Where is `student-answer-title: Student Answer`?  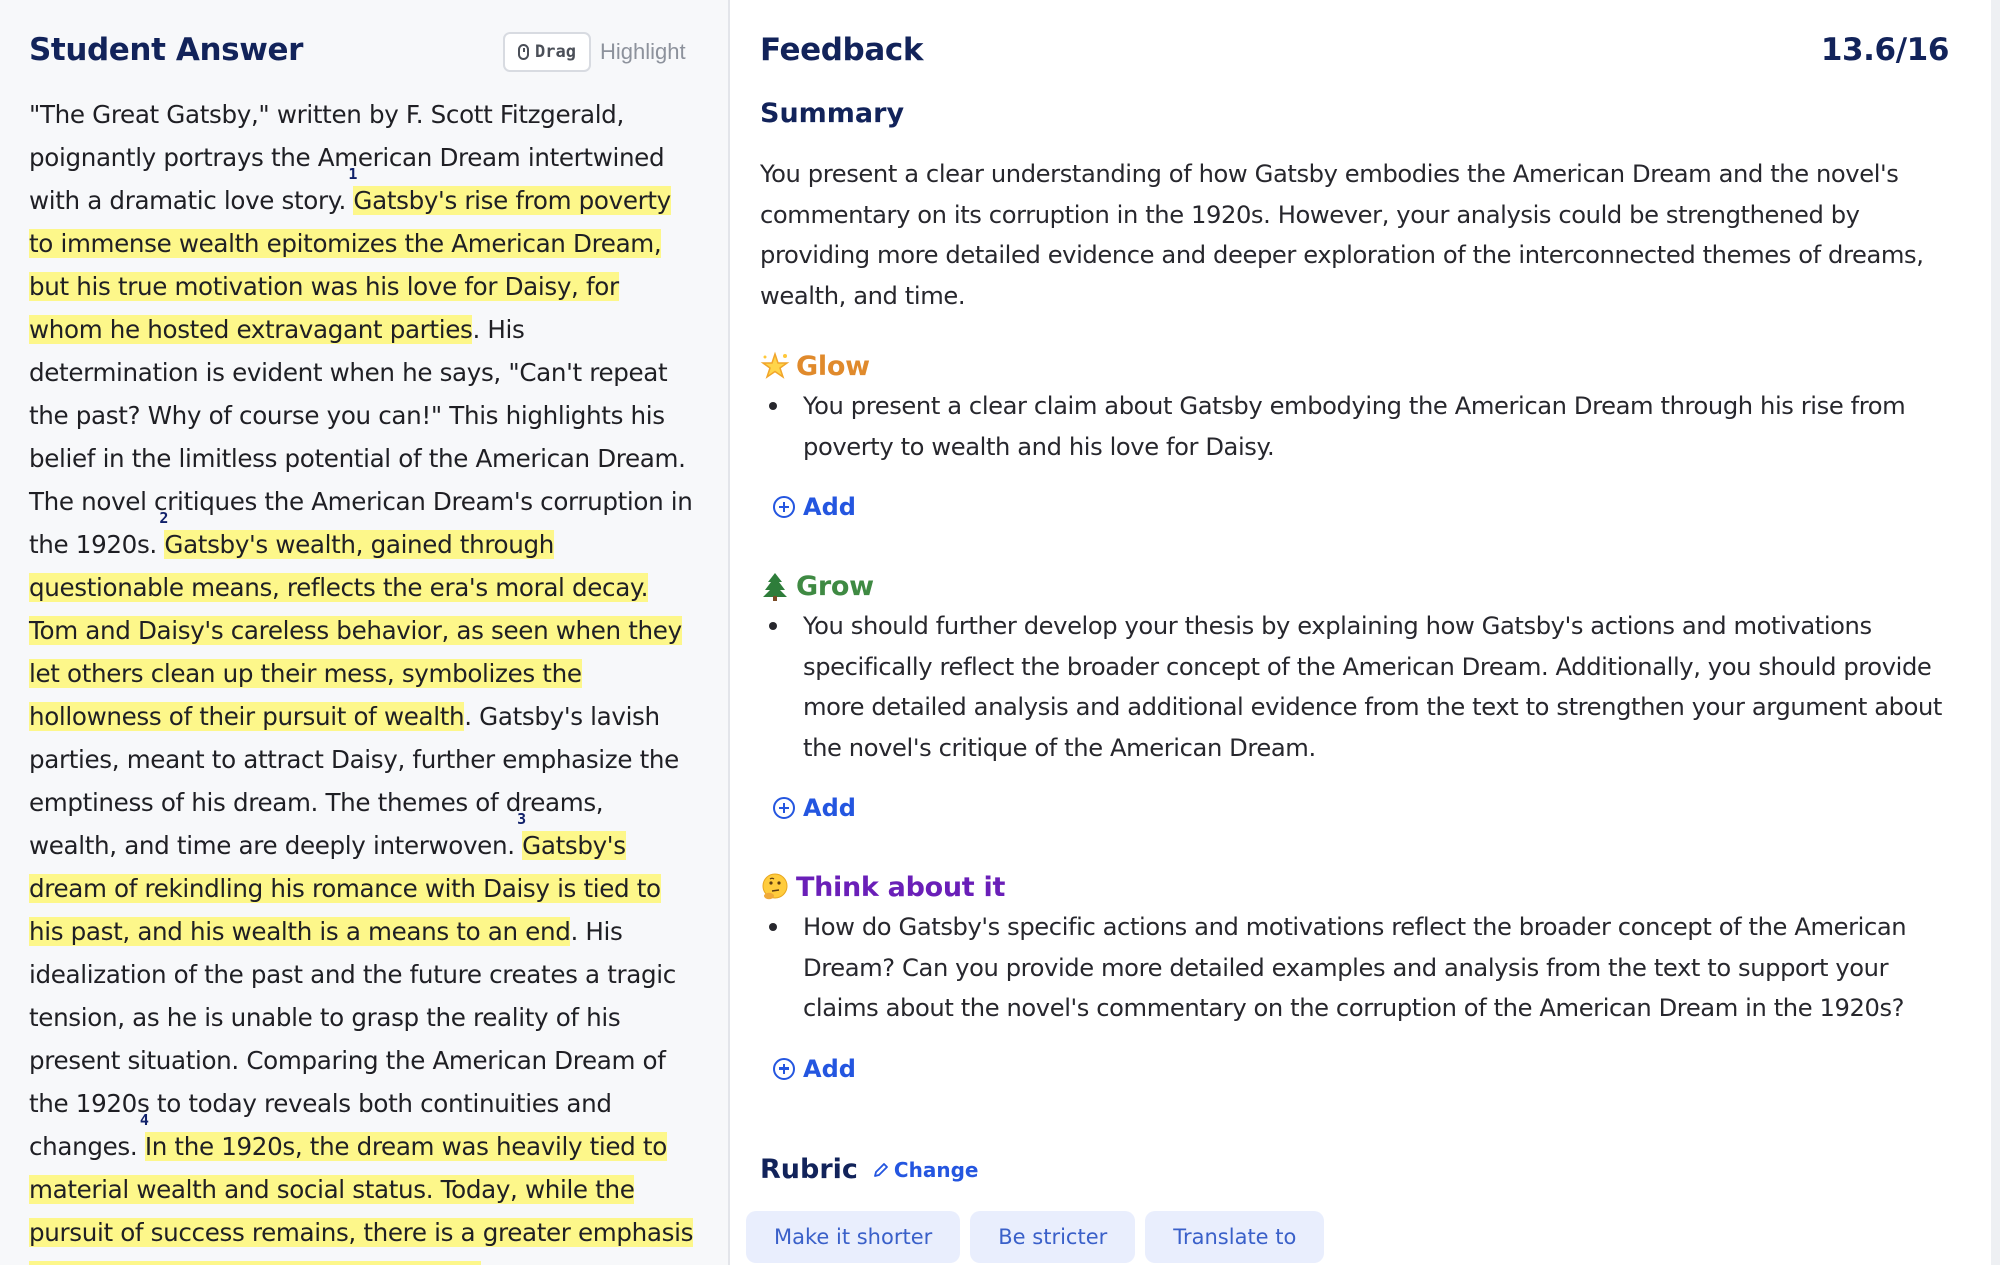
student-answer-title: Student Answer is located at coordinates (166, 50).